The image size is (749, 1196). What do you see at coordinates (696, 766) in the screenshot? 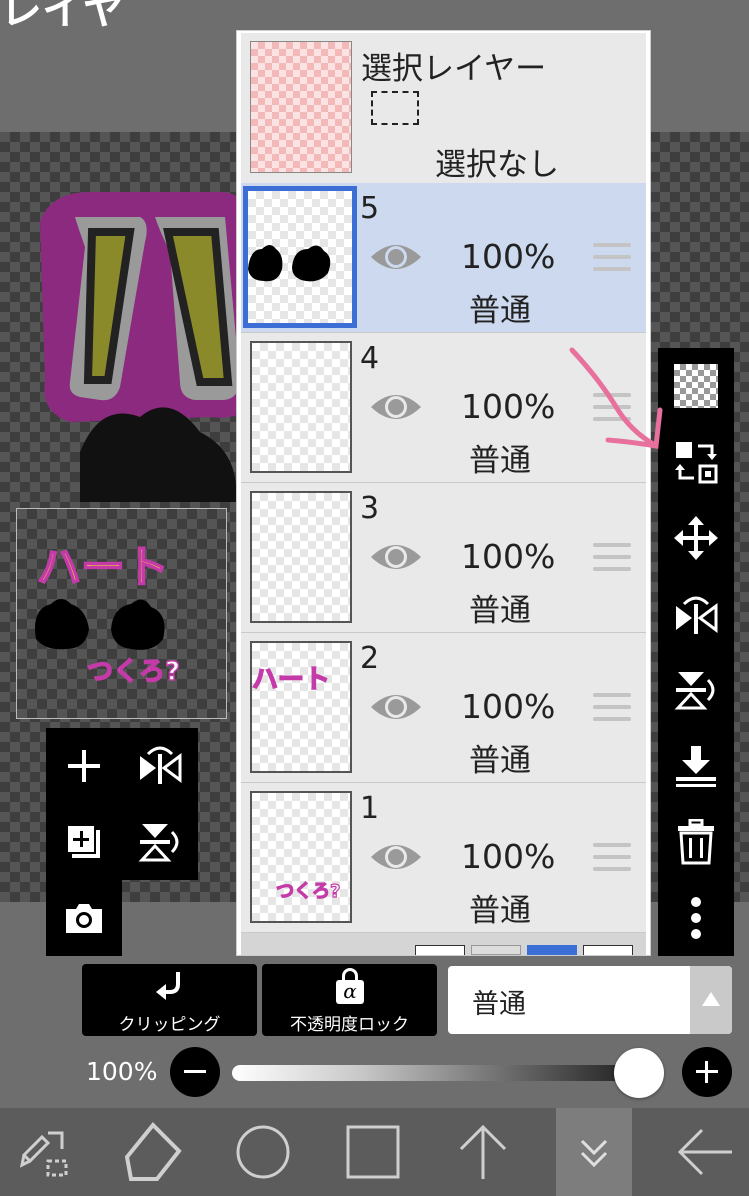
I see `merge-down-button` at bounding box center [696, 766].